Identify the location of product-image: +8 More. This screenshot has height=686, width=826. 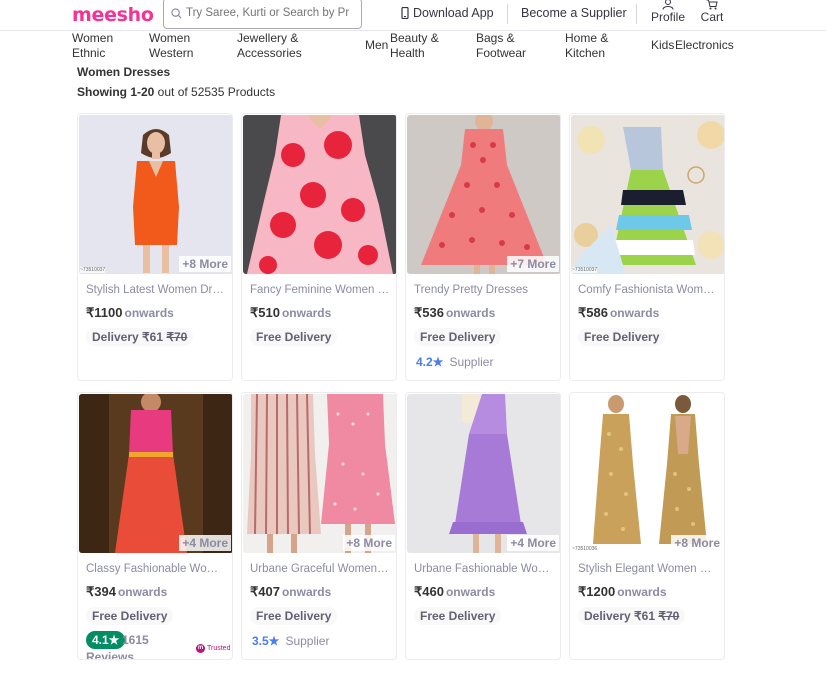
(319, 473).